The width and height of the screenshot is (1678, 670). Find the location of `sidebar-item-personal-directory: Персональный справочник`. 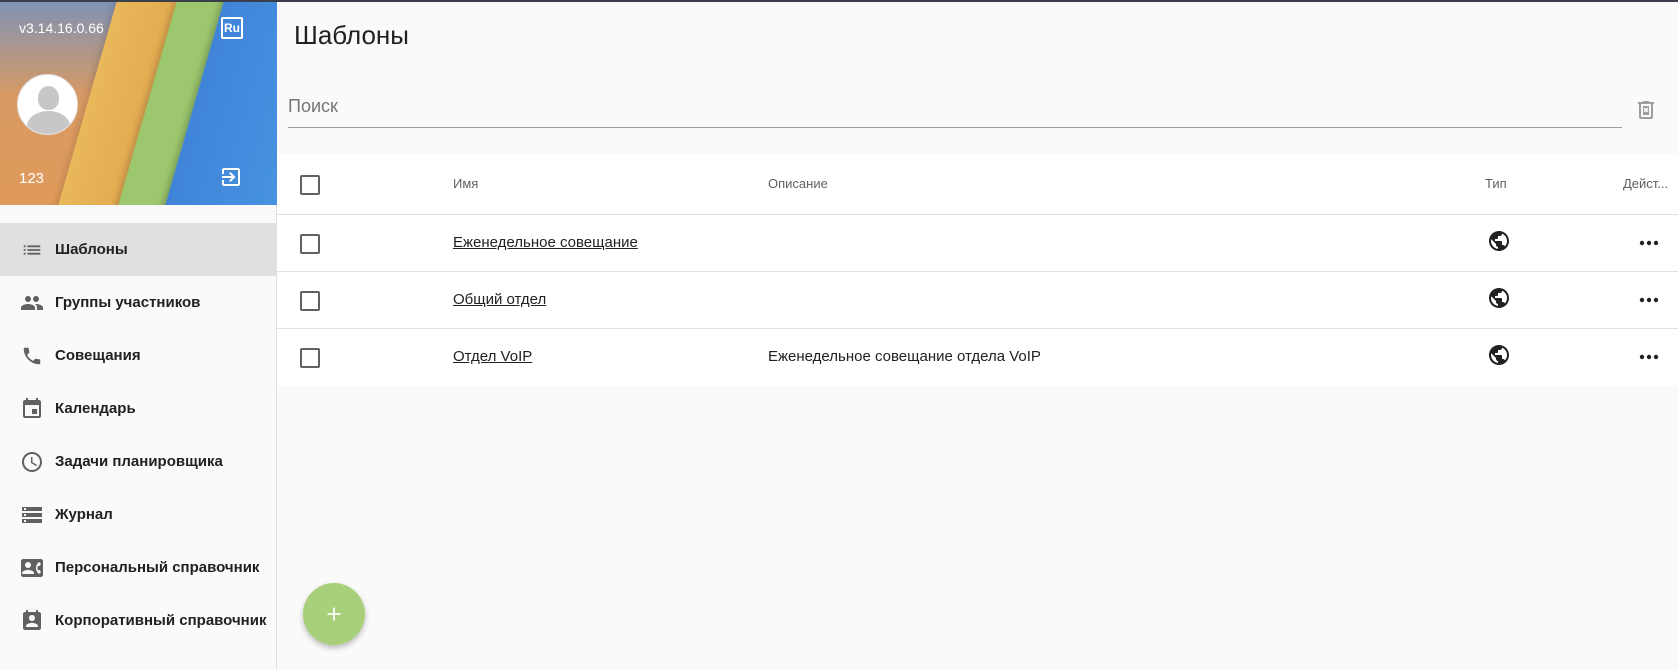

sidebar-item-personal-directory: Персональный справочник is located at coordinates (138, 567).